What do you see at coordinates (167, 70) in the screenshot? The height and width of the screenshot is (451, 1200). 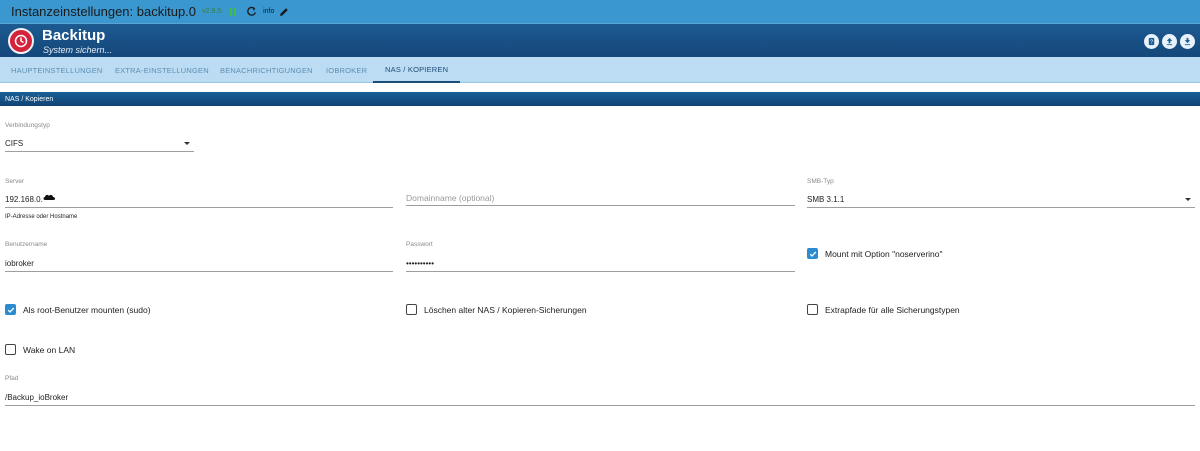 I see `tab-extra-settings: EXTRA-EINSTELLUNGEN` at bounding box center [167, 70].